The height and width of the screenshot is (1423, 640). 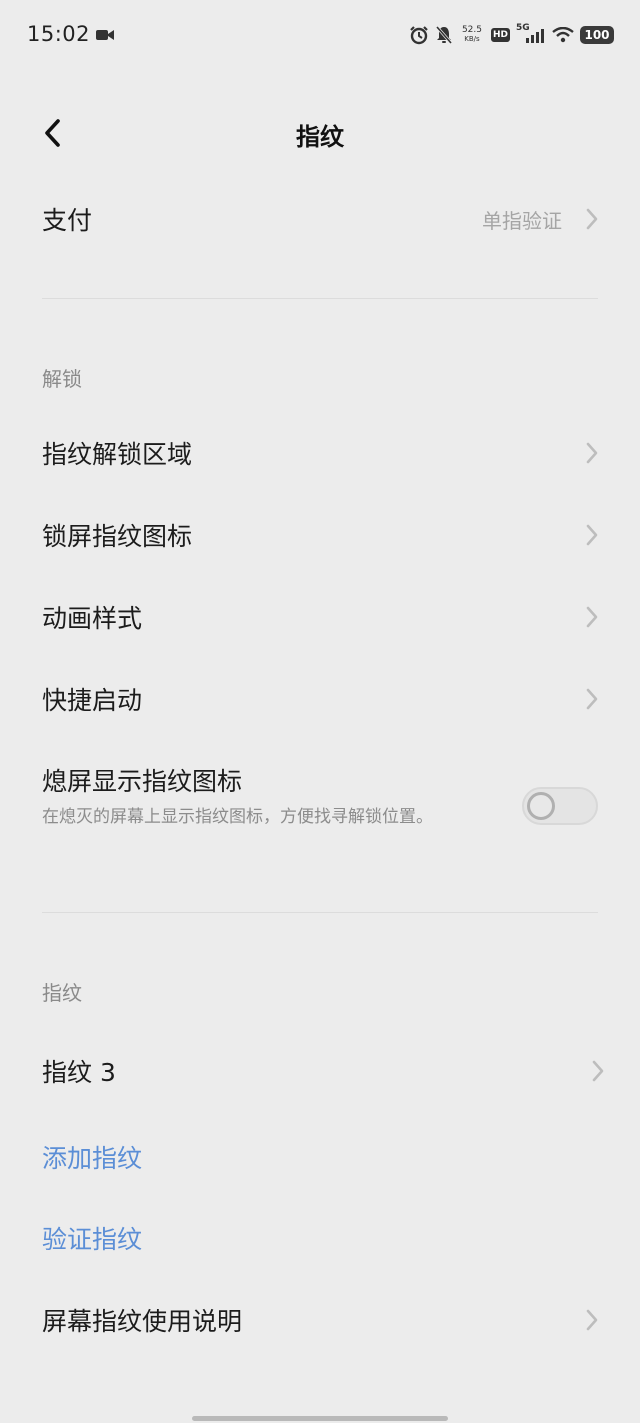 What do you see at coordinates (320, 1157) in the screenshot?
I see `add-fingerprint-row: 添加指纹` at bounding box center [320, 1157].